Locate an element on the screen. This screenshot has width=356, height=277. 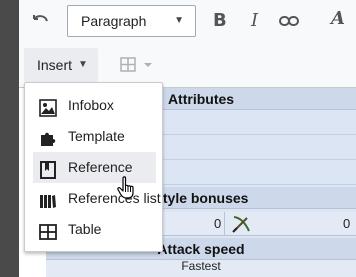
bold-button: B is located at coordinates (220, 20).